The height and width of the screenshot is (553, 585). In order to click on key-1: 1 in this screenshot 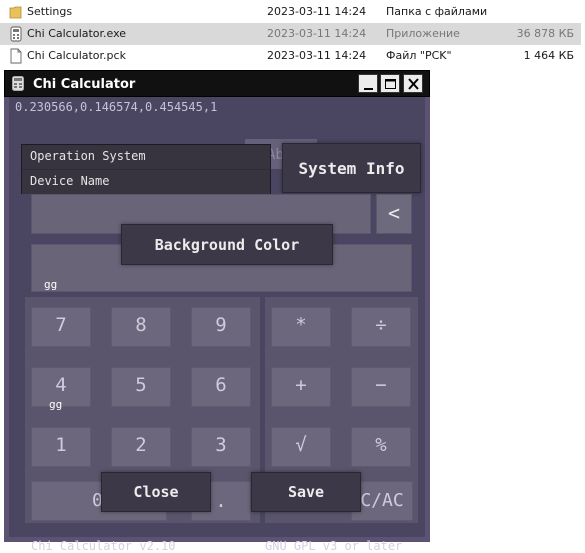, I will do `click(61, 447)`.